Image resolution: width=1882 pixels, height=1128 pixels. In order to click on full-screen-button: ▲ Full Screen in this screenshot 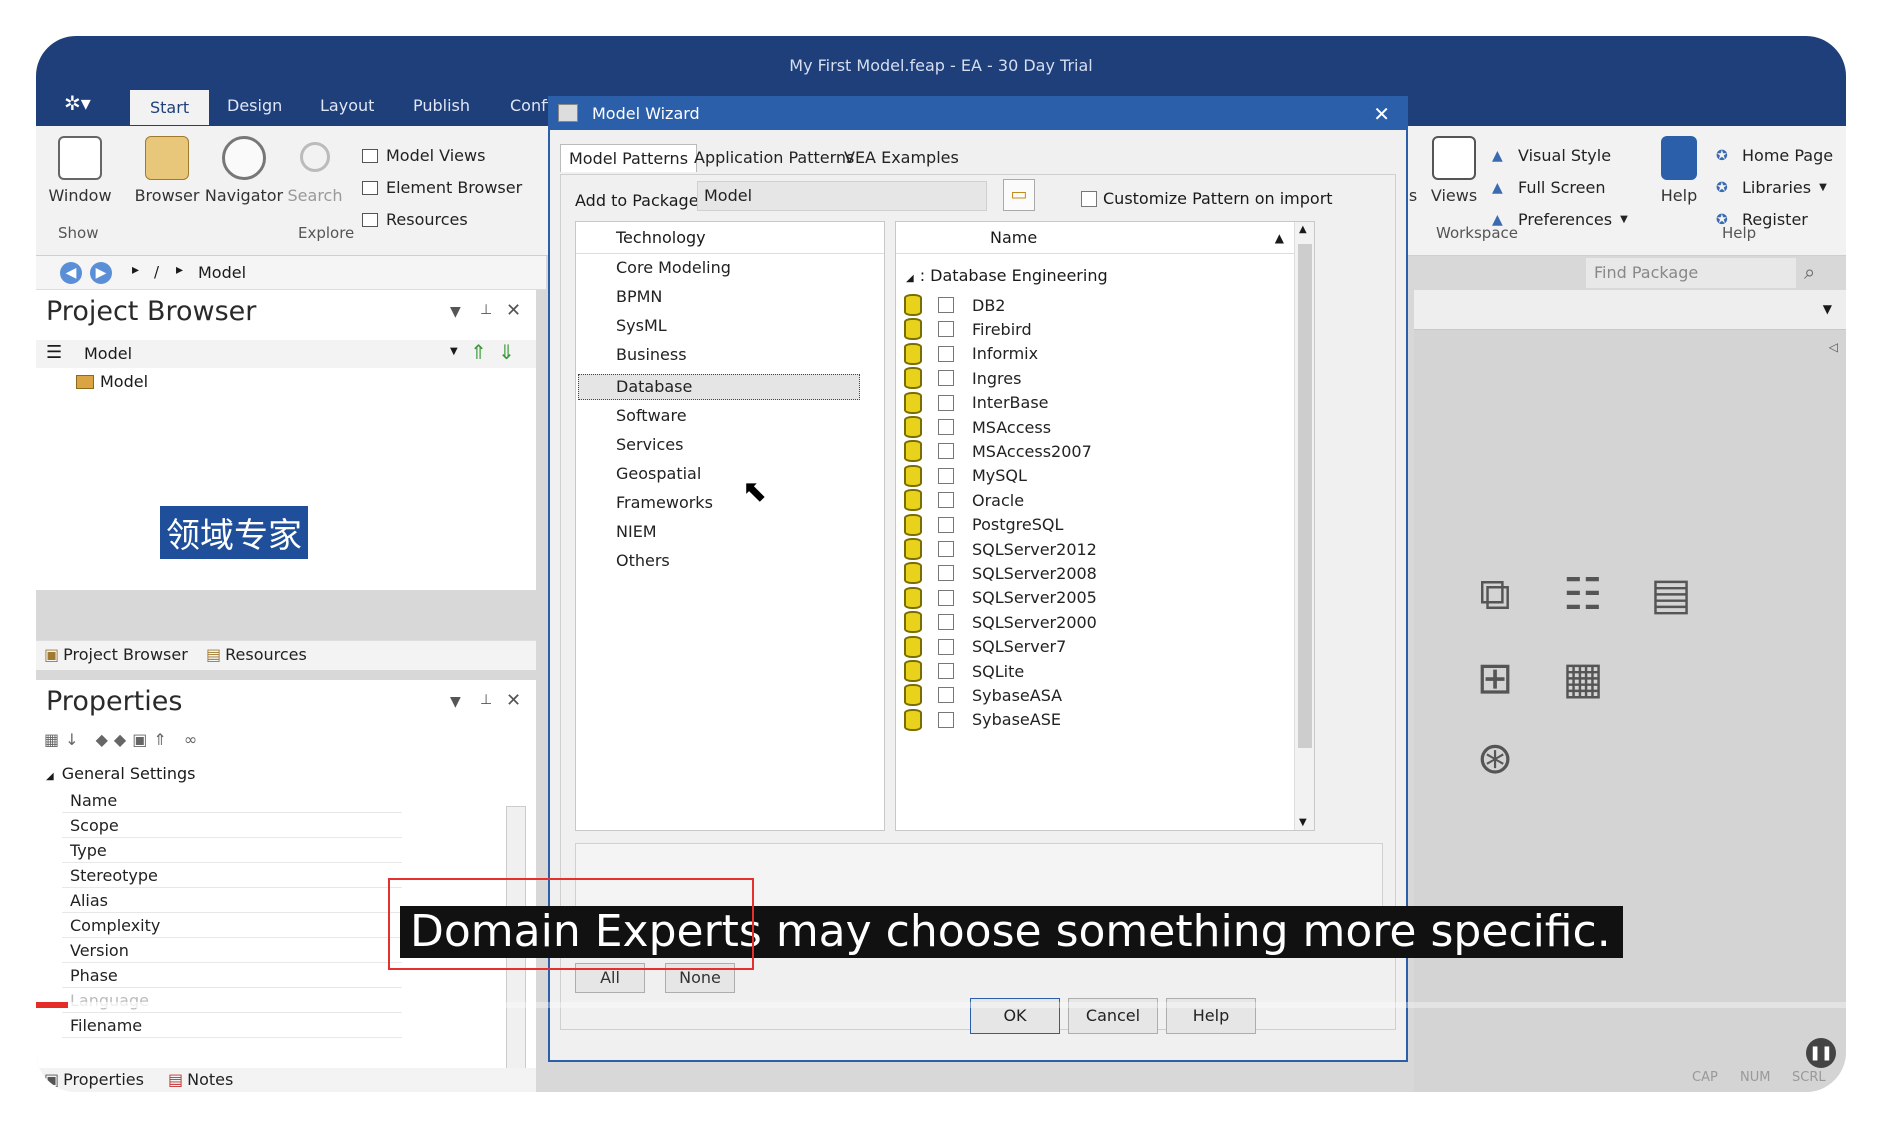, I will do `click(1548, 187)`.